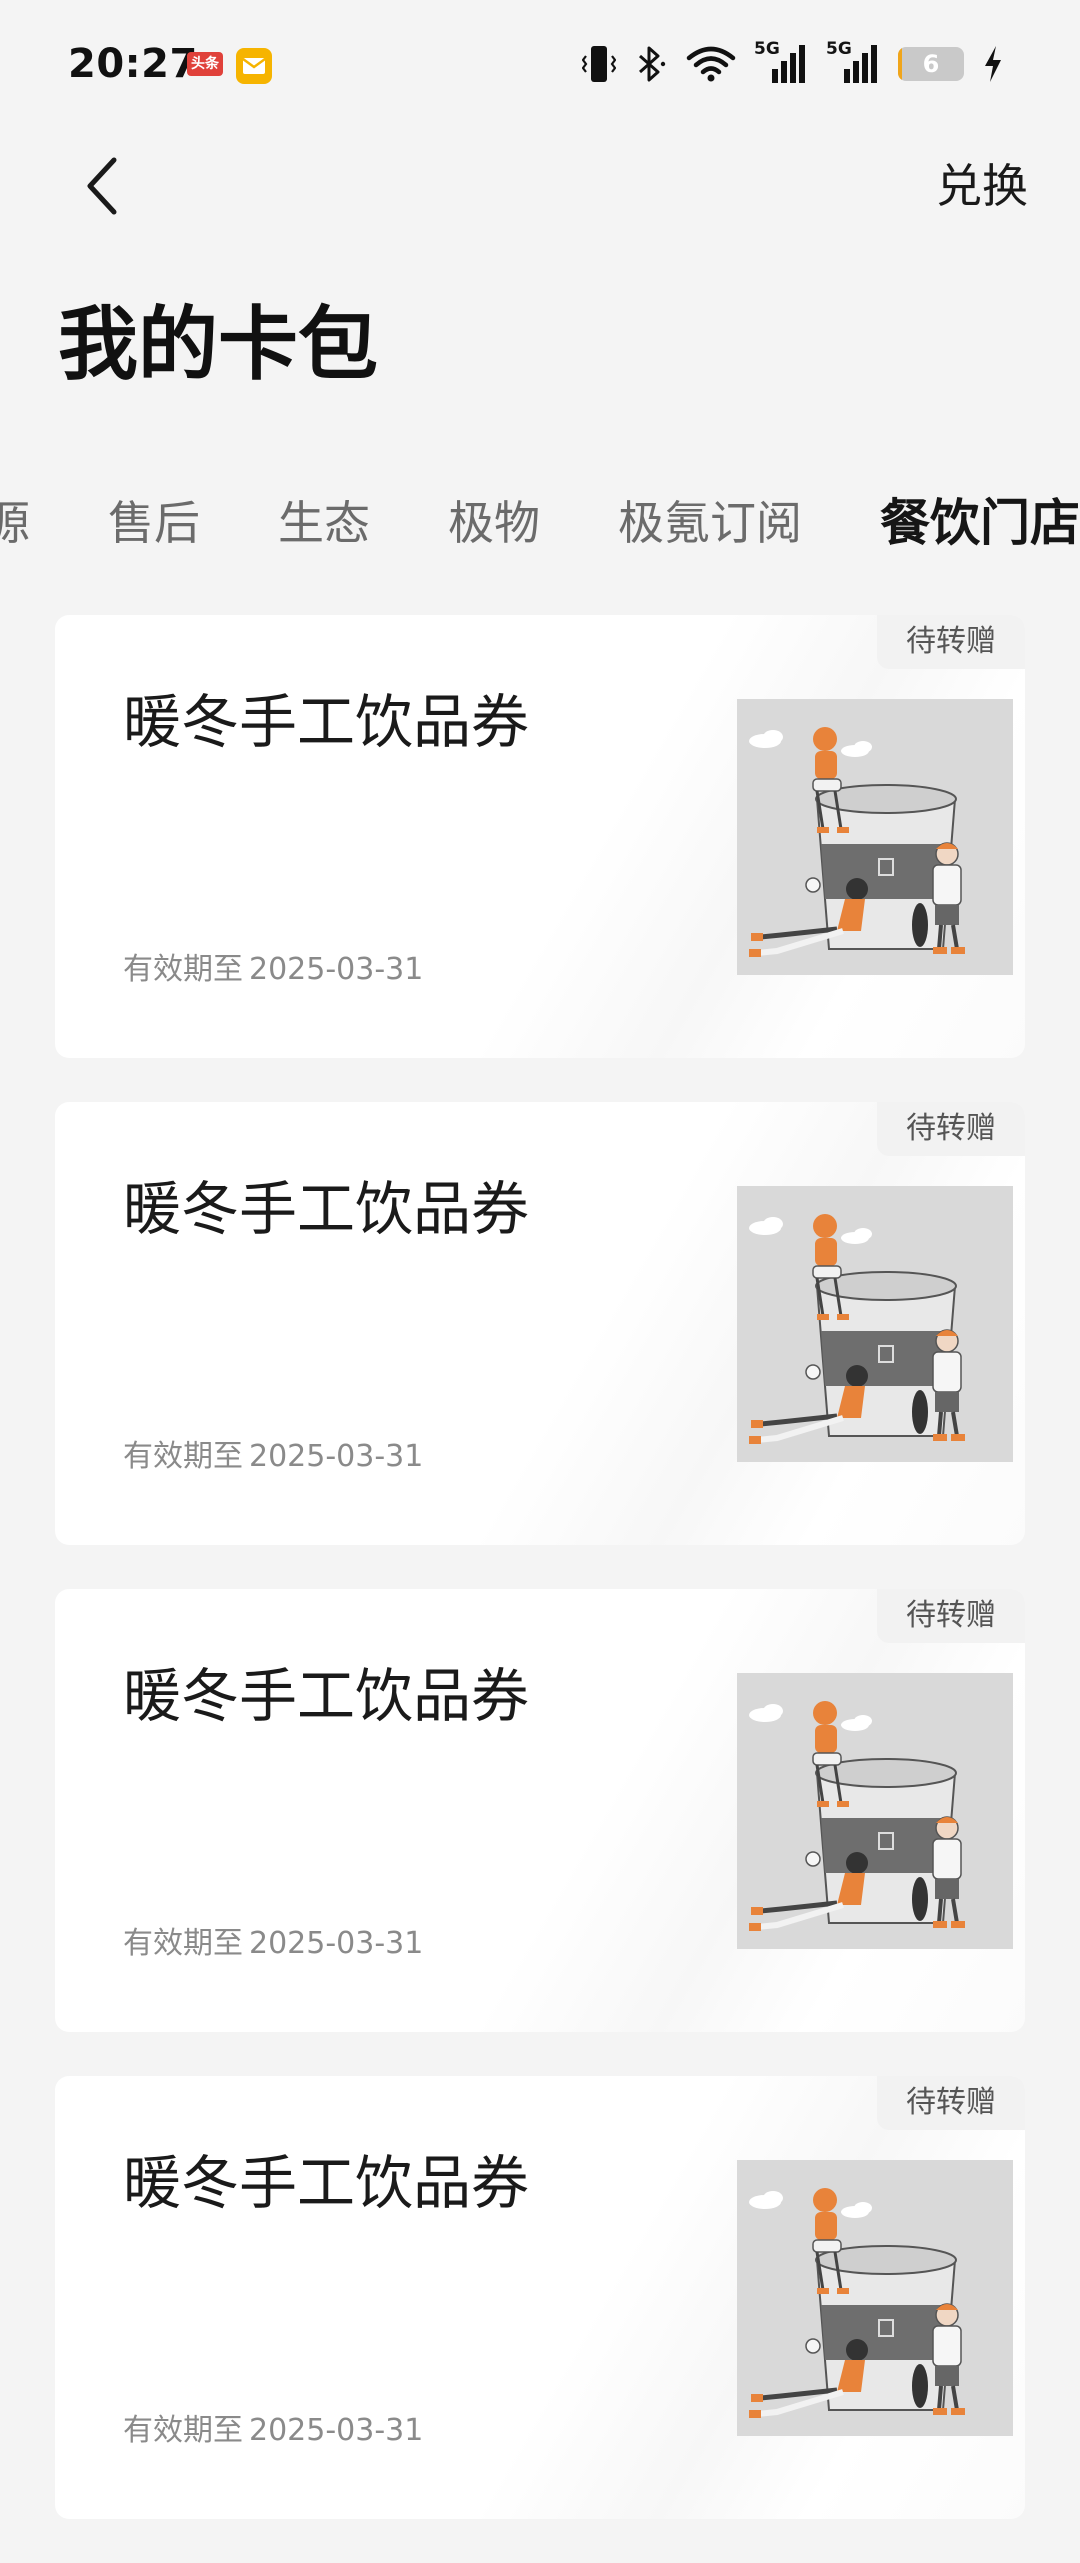 Image resolution: width=1080 pixels, height=2563 pixels. What do you see at coordinates (540, 65) in the screenshot?
I see `status-bar: 20:27 头条 5G 5G 6` at bounding box center [540, 65].